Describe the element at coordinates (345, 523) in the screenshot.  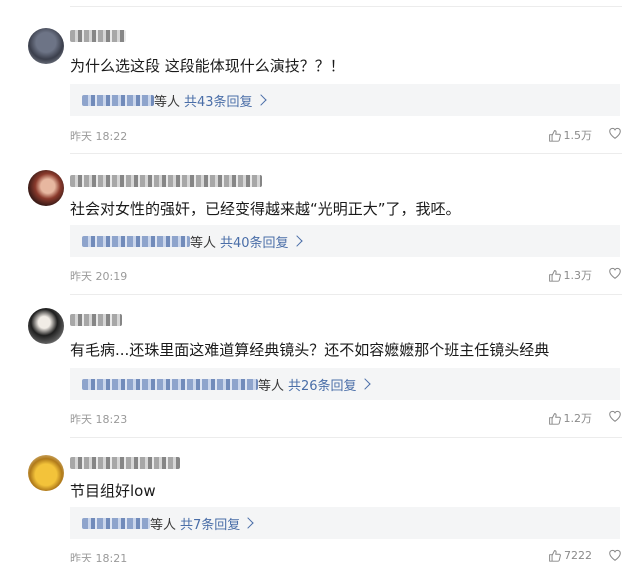
I see `reply-summary: 等人 共7条回复` at that location.